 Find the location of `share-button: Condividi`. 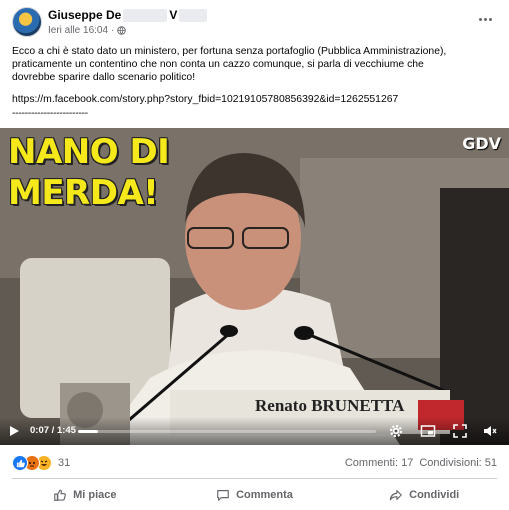

share-button: Condividi is located at coordinates (424, 495).